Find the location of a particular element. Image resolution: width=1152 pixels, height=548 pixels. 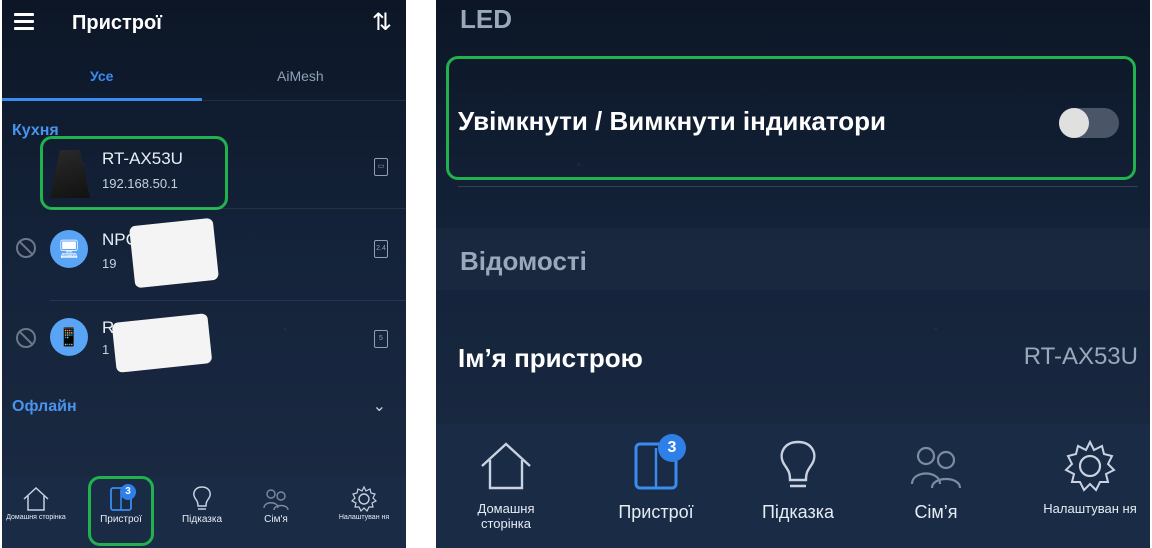

nav-devices: 3 Пристрої is located at coordinates (656, 486).